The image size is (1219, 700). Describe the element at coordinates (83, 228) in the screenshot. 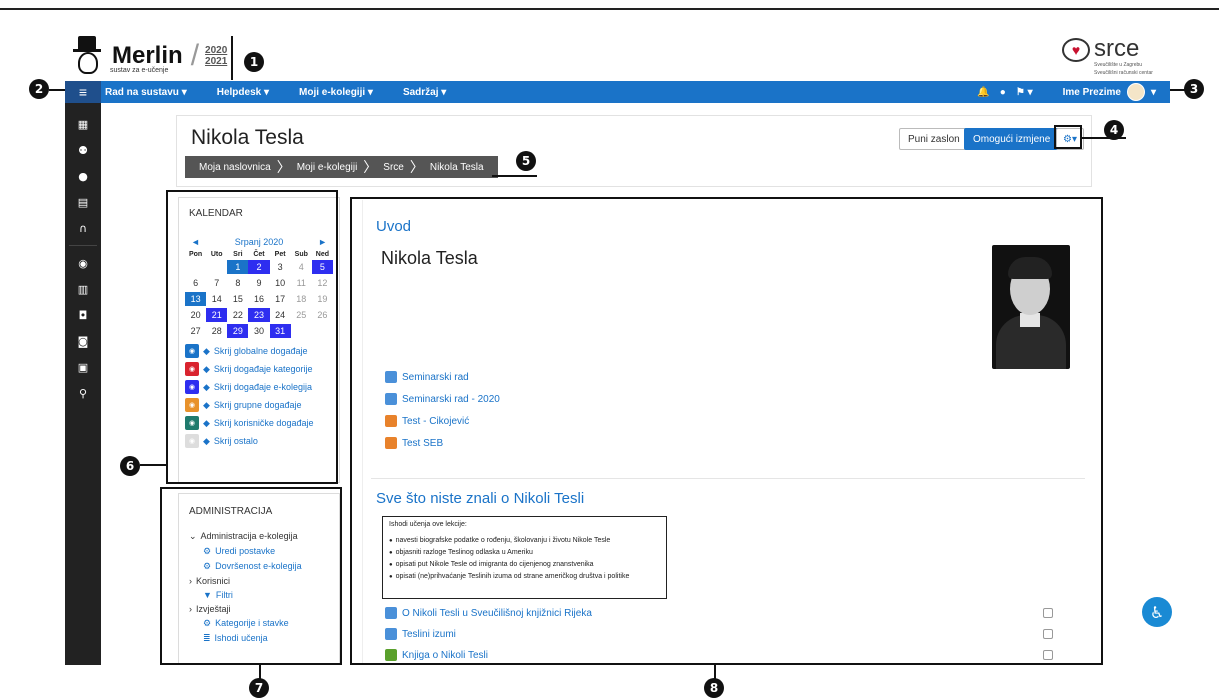

I see `headset-icon: ∩` at that location.